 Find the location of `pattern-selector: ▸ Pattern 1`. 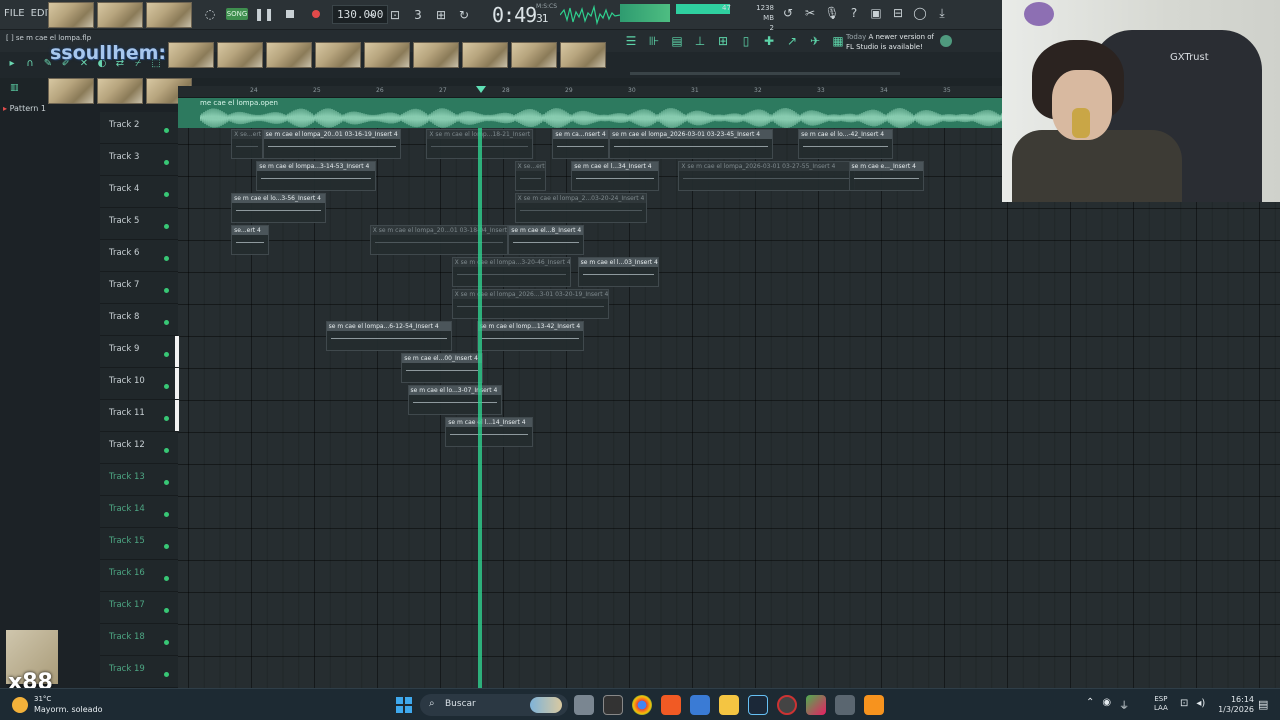

pattern-selector: ▸ Pattern 1 is located at coordinates (24, 108).